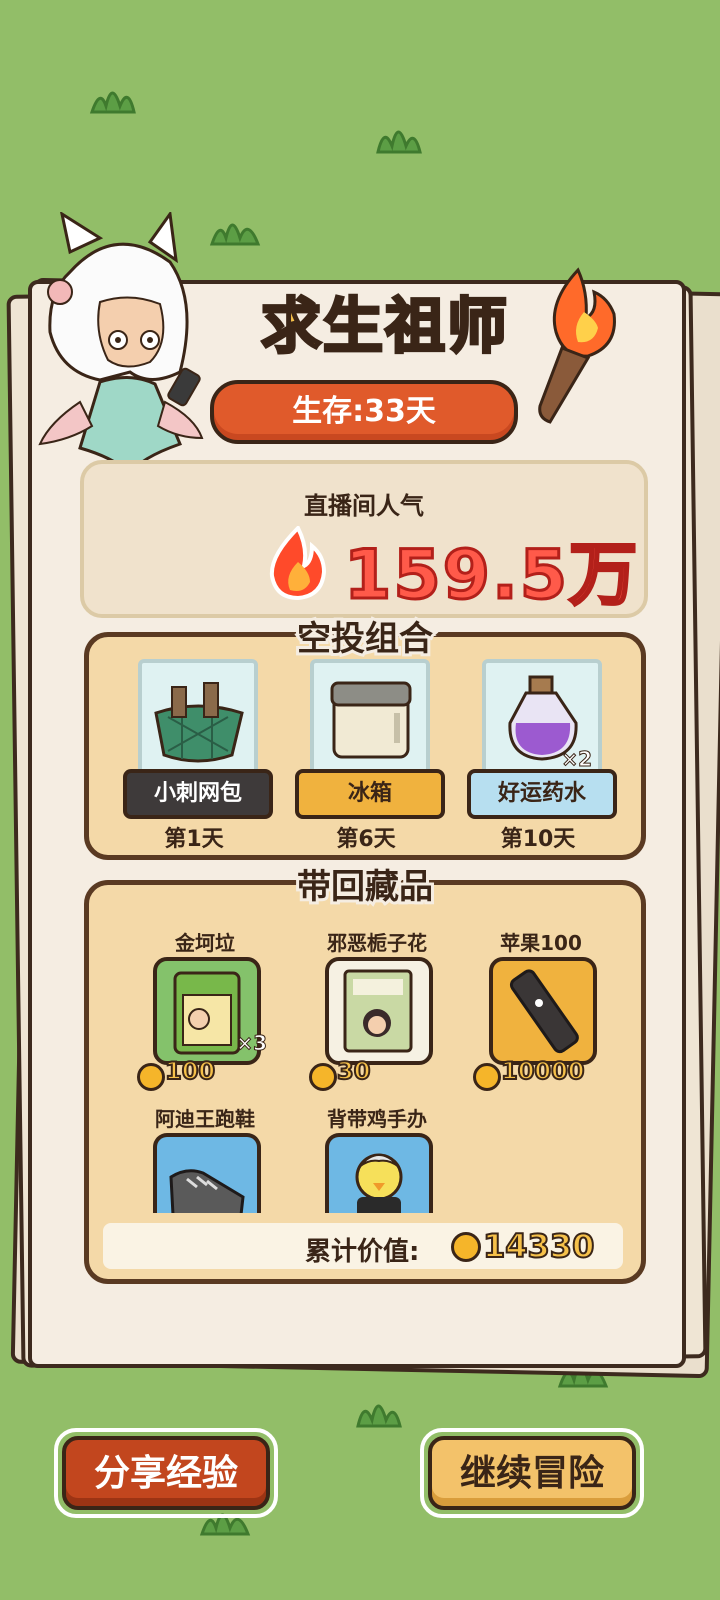 The width and height of the screenshot is (720, 1600). What do you see at coordinates (366, 839) in the screenshot?
I see `airdrop-item-day: 第6天` at bounding box center [366, 839].